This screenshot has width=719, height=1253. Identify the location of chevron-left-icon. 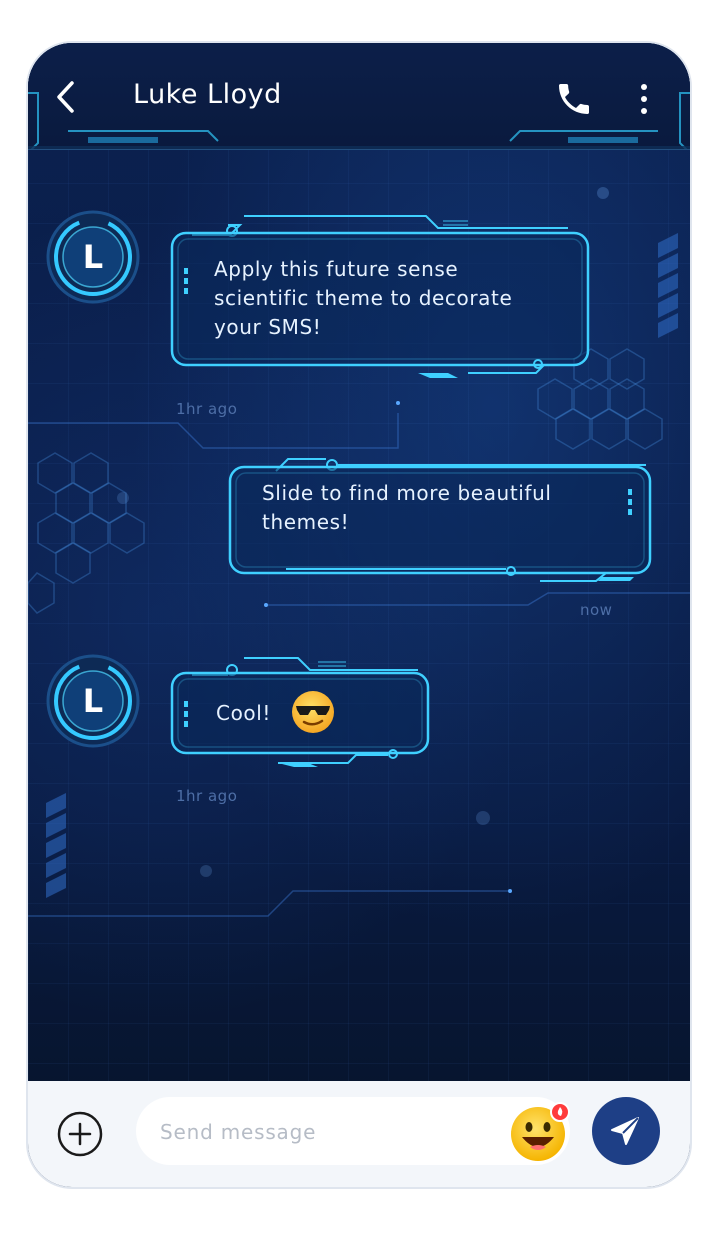
(65, 97).